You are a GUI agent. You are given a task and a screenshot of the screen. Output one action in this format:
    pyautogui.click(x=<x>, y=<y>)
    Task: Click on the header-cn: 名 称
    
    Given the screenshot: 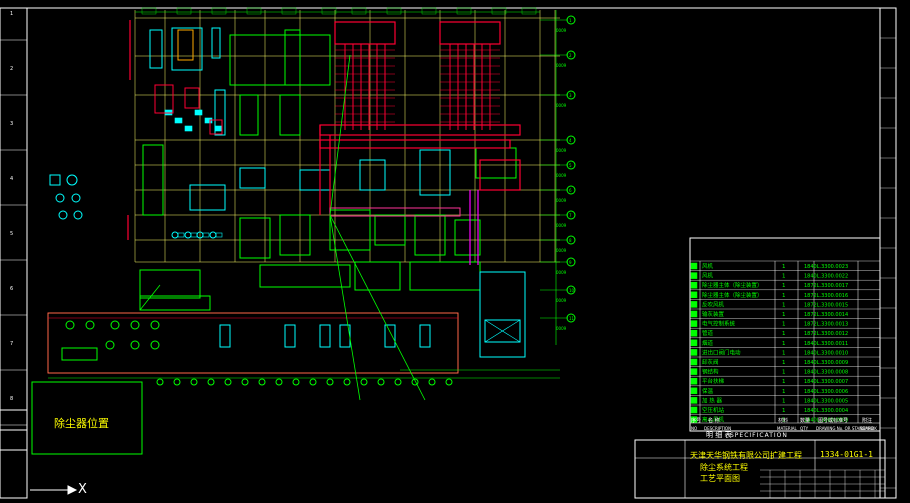 What is the action you would take?
    pyautogui.click(x=714, y=420)
    